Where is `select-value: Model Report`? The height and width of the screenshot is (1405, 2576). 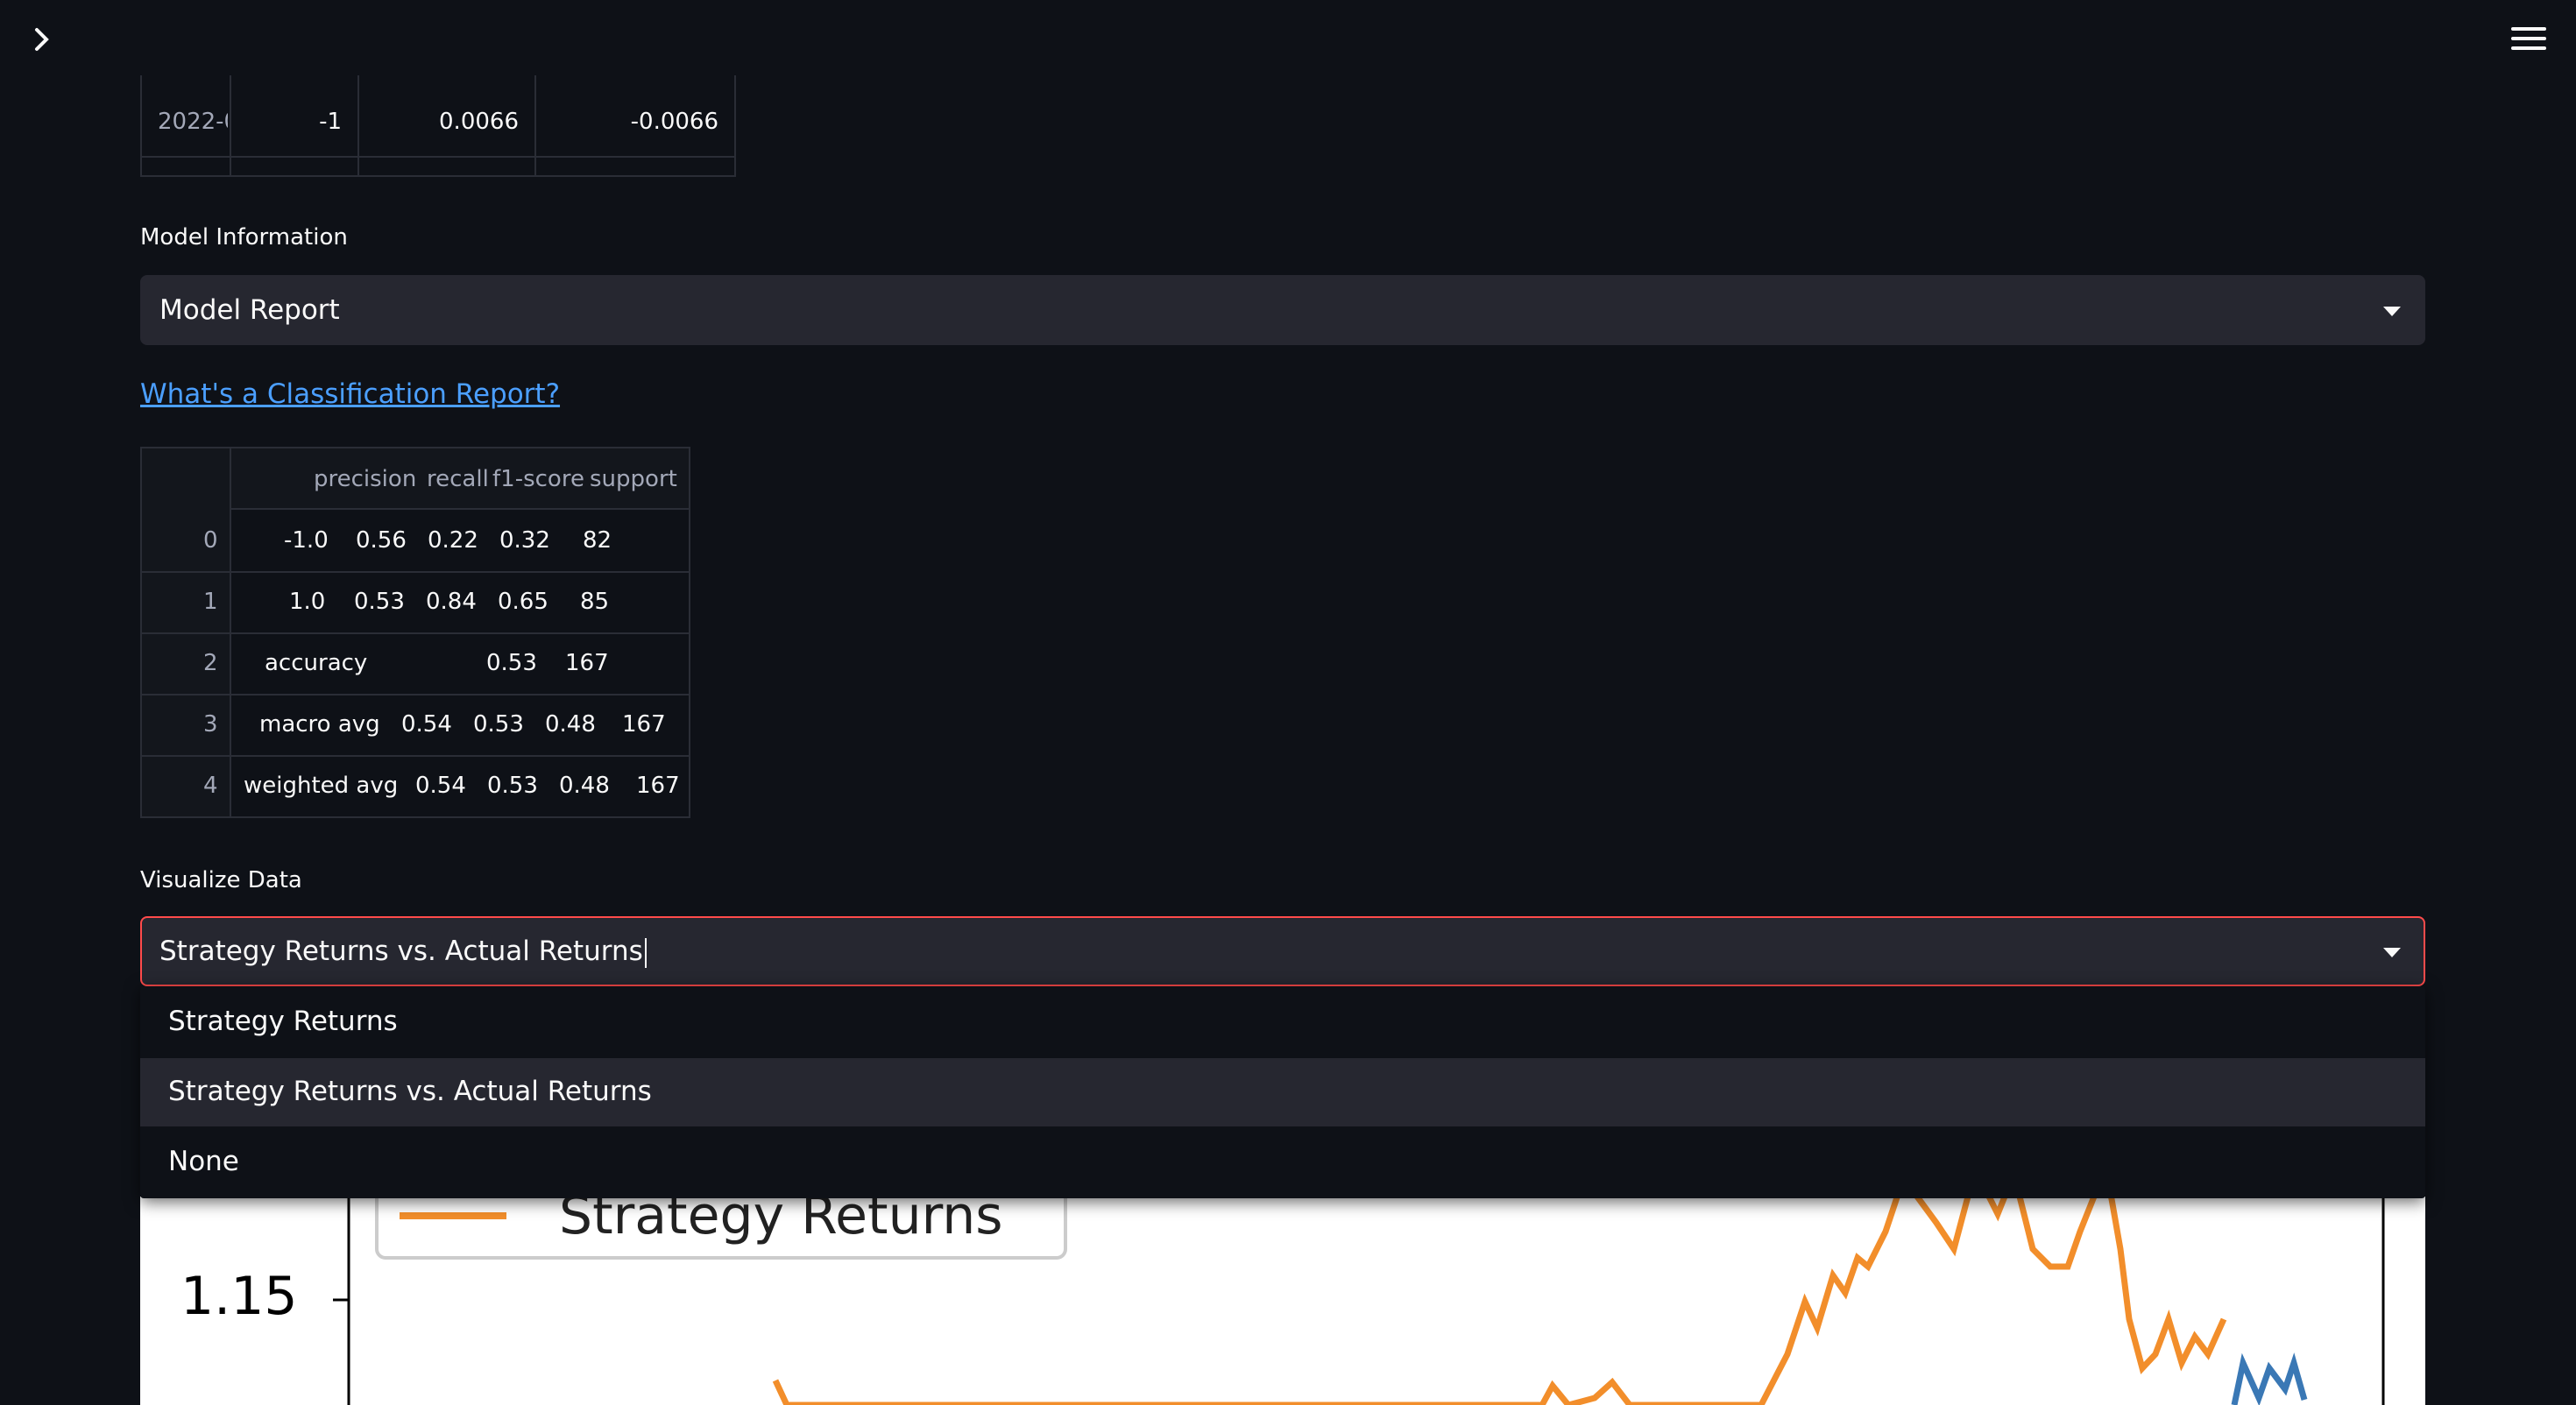 select-value: Model Report is located at coordinates (249, 310).